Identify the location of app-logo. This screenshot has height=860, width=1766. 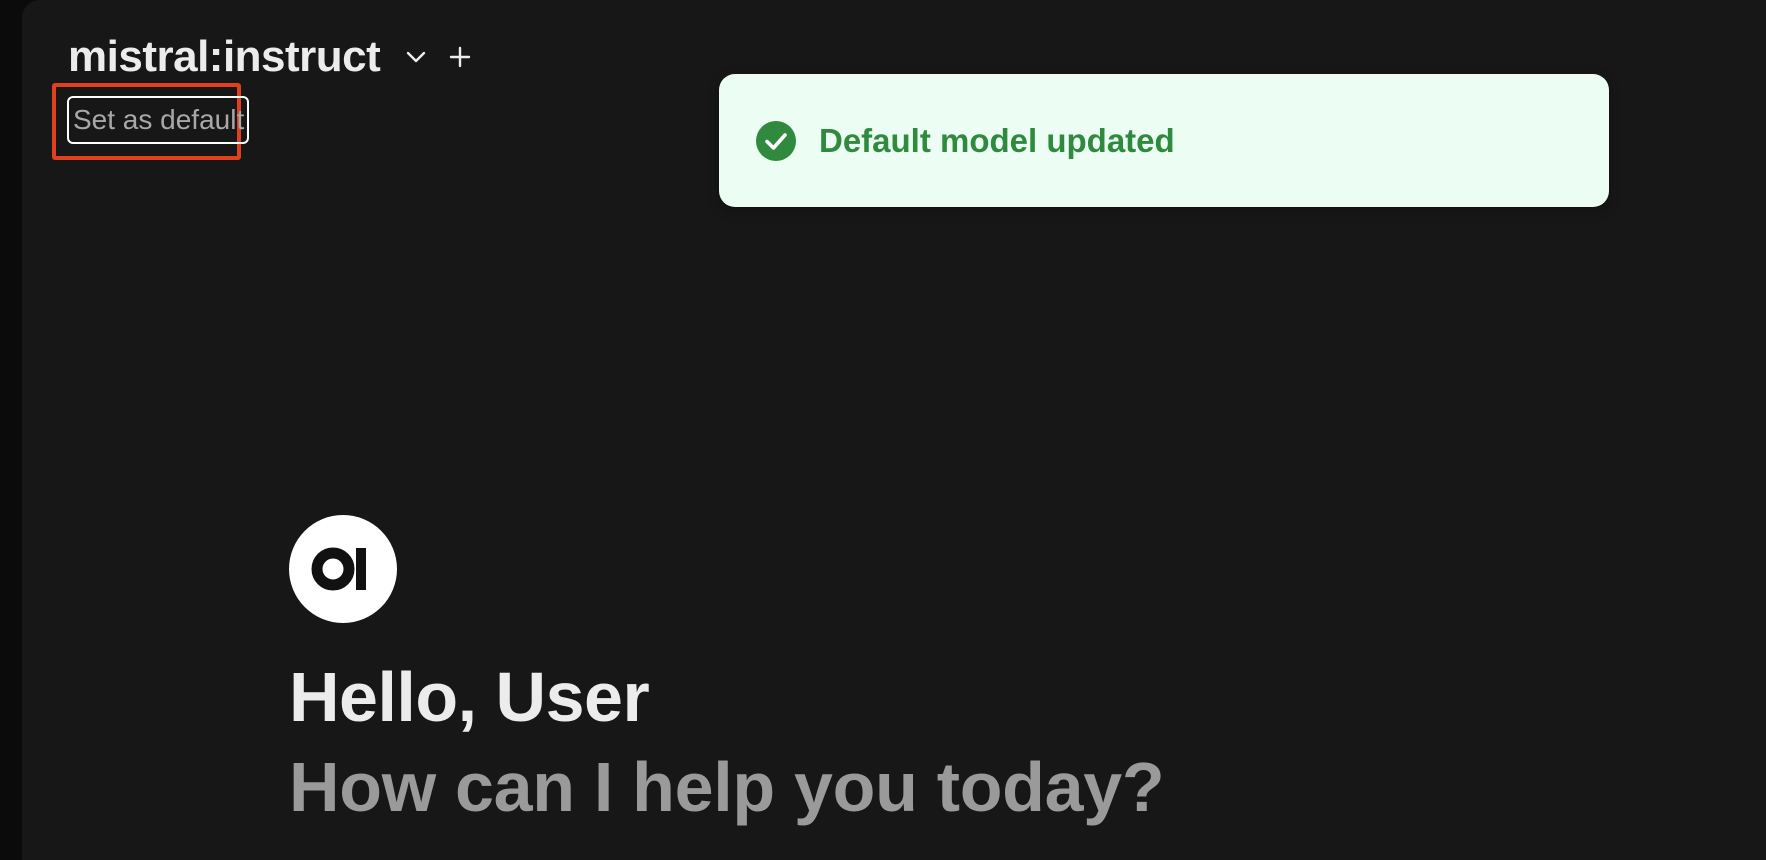
(343, 569).